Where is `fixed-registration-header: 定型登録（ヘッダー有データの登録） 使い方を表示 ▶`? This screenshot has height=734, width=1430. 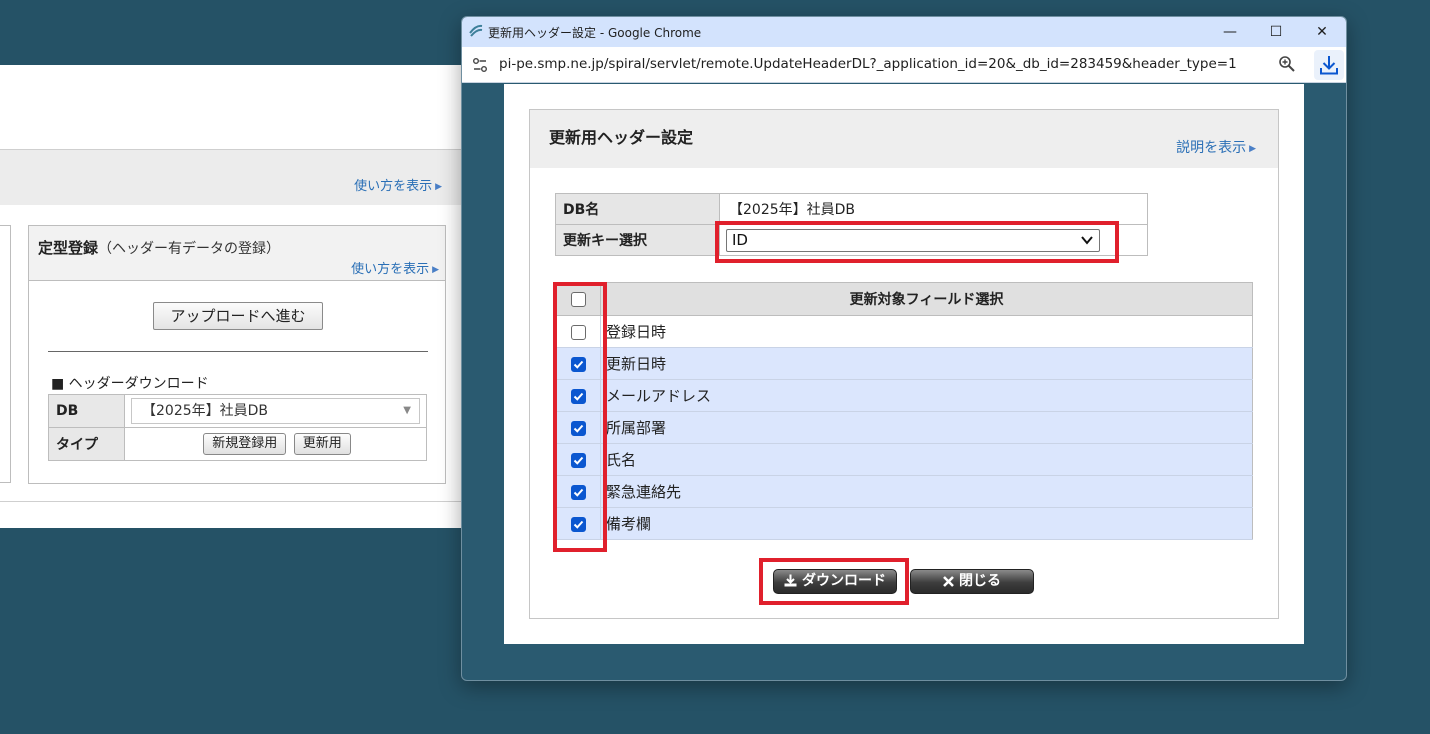 fixed-registration-header: 定型登録（ヘッダー有データの登録） 使い方を表示 ▶ is located at coordinates (237, 253).